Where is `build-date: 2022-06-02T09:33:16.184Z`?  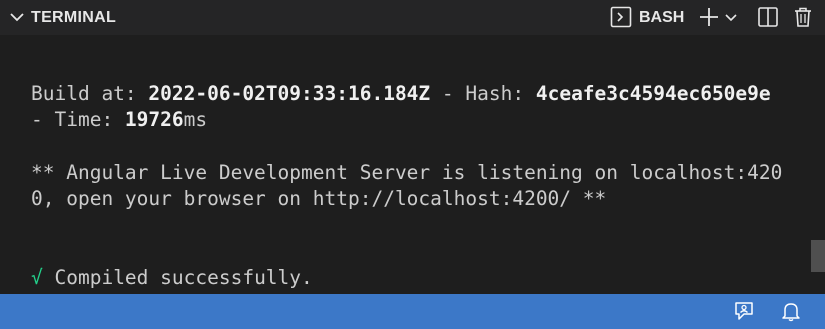 build-date: 2022-06-02T09:33:16.184Z is located at coordinates (289, 93).